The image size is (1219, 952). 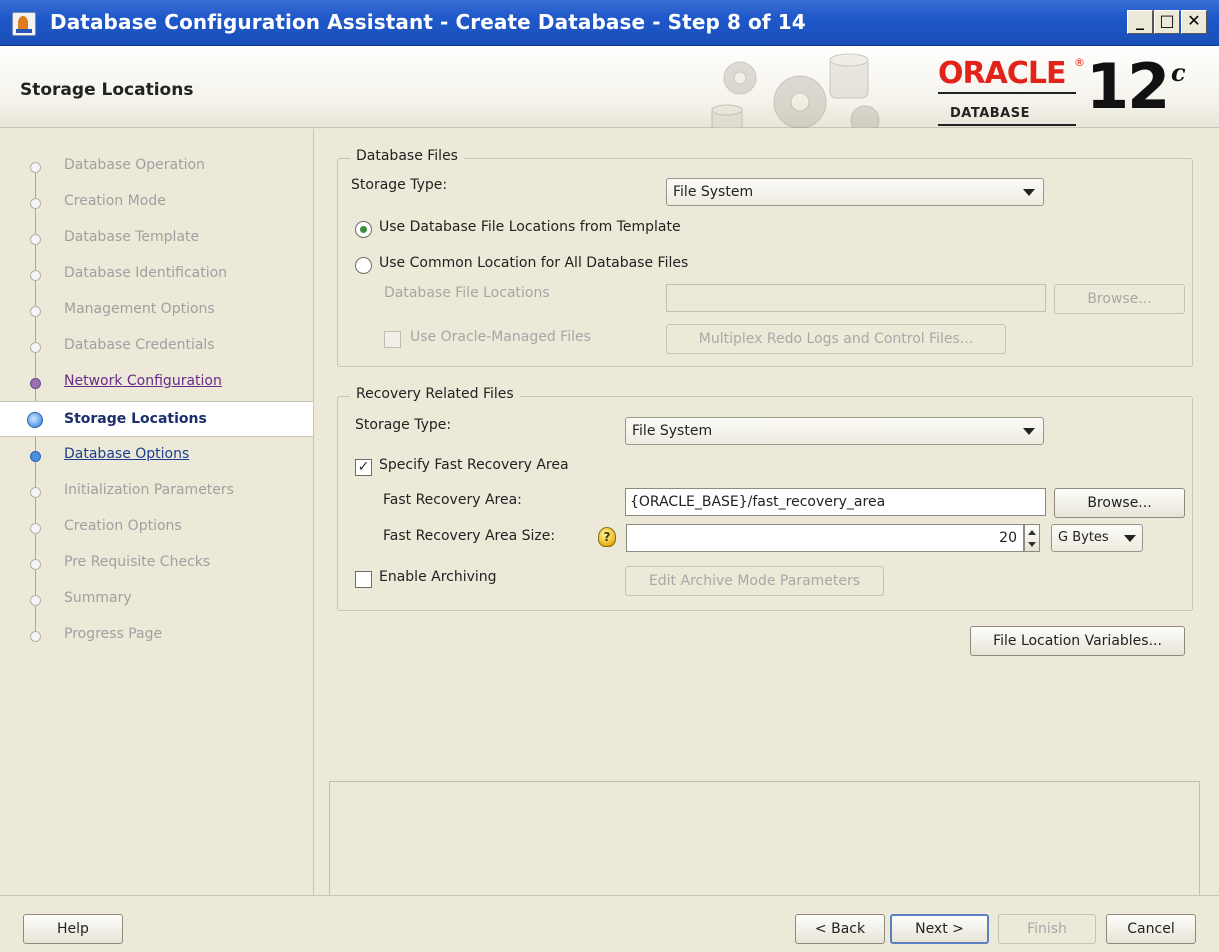 I want to click on db-storage-type-select: File System, so click(x=855, y=192).